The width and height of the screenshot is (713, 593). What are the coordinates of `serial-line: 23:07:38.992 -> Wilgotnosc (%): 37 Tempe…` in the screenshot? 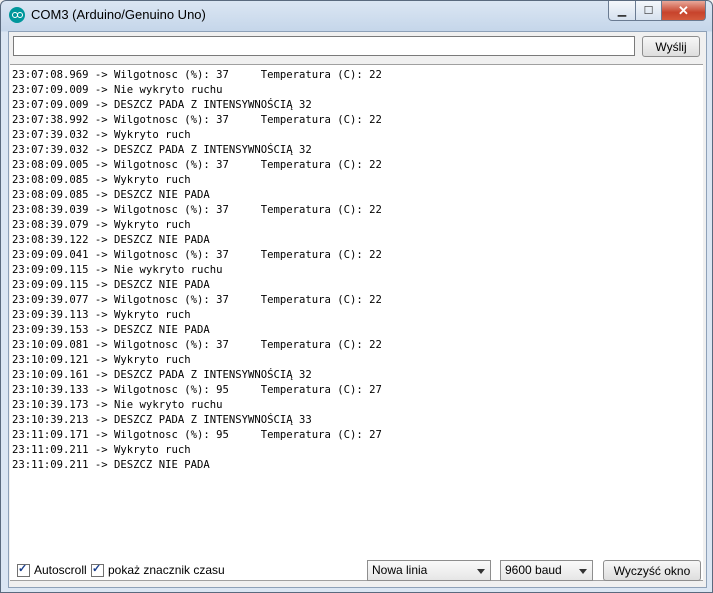 It's located at (197, 120).